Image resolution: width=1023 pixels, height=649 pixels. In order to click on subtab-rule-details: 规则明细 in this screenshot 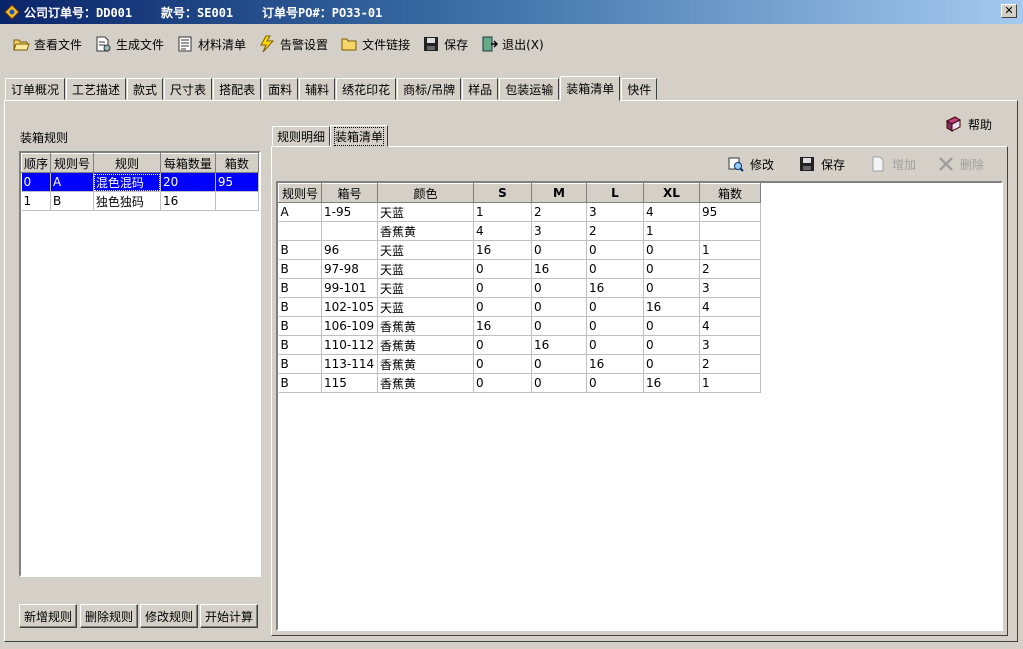, I will do `click(301, 136)`.